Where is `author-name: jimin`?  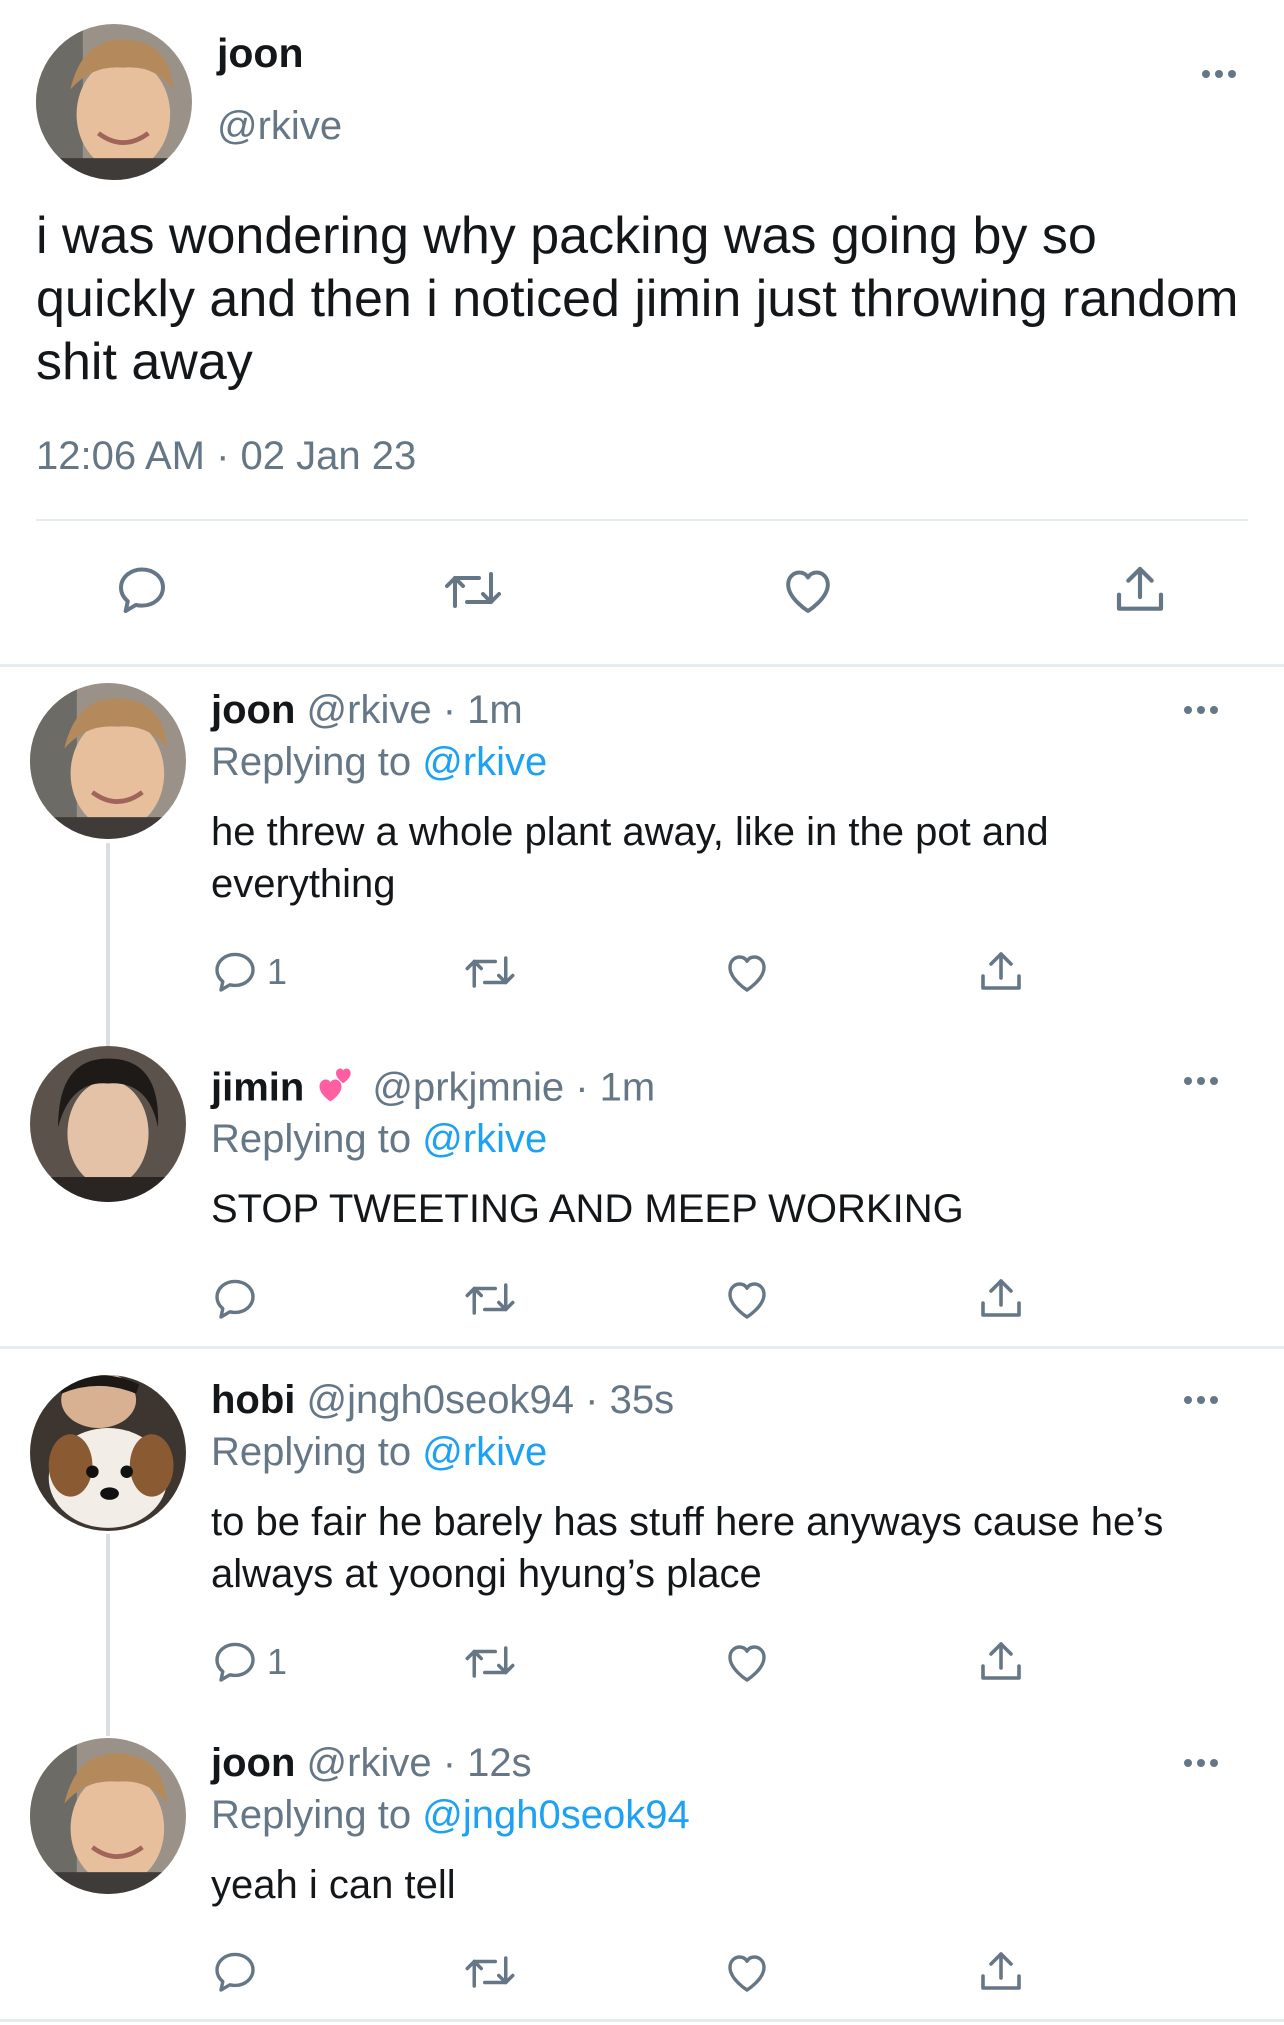 author-name: jimin is located at coordinates (257, 1088).